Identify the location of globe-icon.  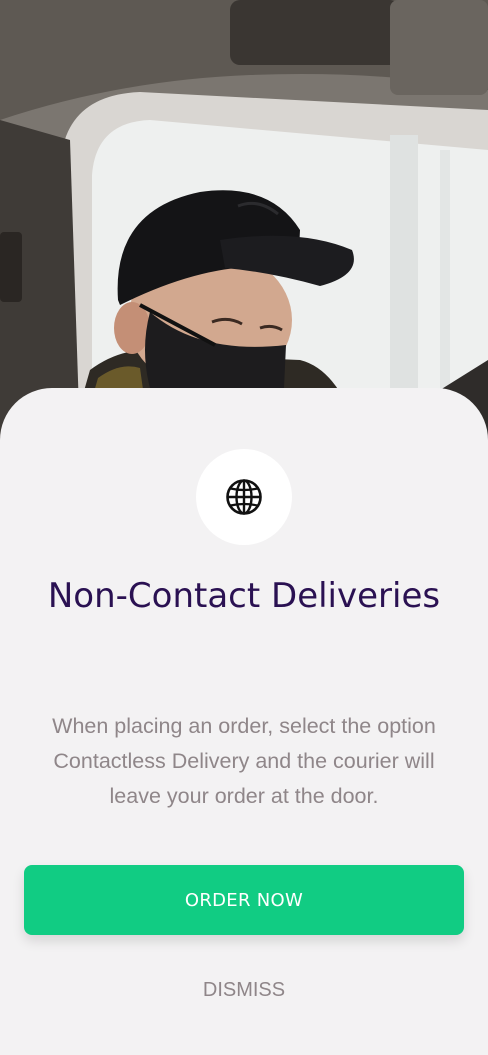
(244, 497).